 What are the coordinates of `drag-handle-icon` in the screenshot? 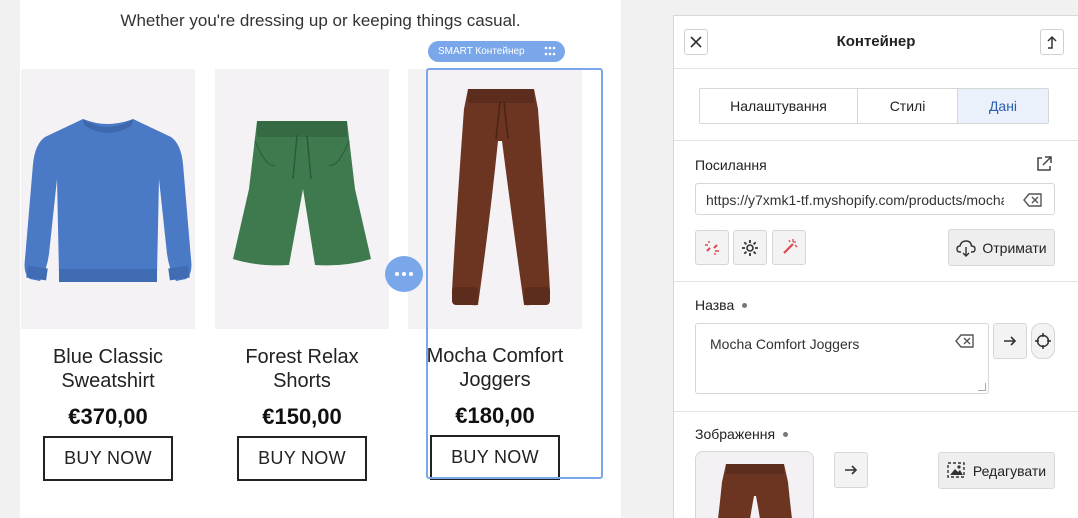 It's located at (550, 51).